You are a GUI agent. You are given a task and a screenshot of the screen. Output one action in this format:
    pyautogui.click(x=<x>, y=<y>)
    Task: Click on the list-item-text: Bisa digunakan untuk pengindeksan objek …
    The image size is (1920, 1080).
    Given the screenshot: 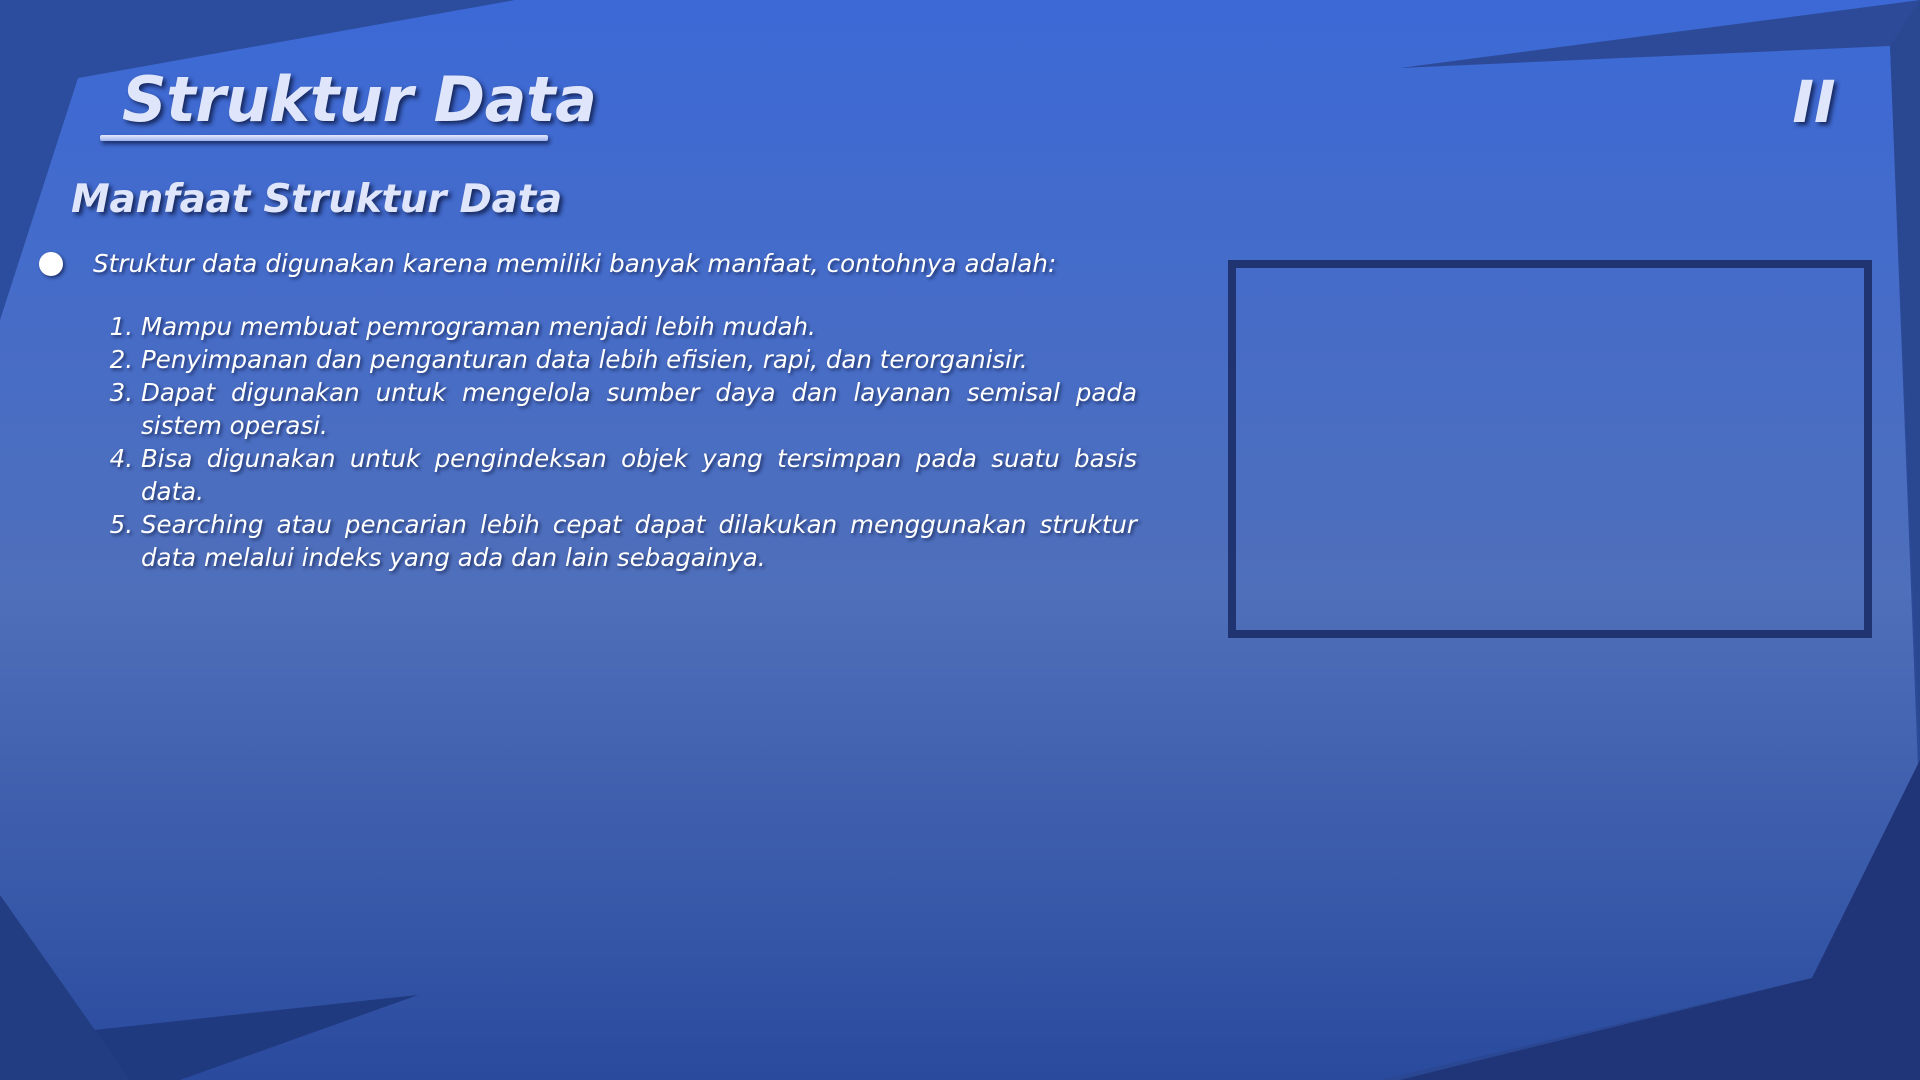 What is the action you would take?
    pyautogui.click(x=639, y=475)
    